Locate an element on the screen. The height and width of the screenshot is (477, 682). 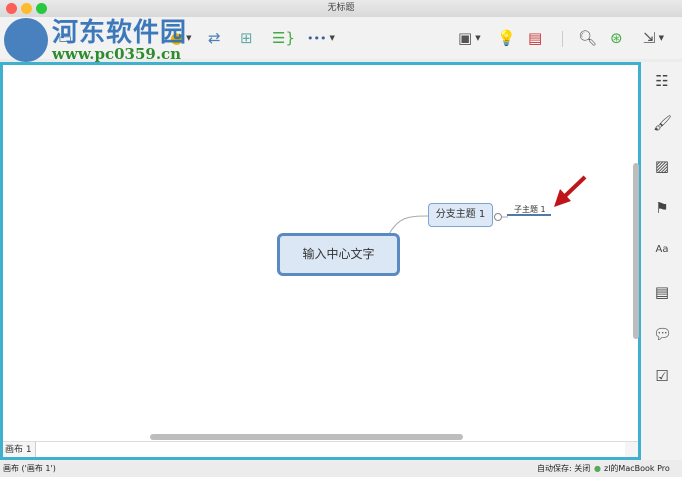
sheet-bar: 画布 1 is located at coordinates (320, 449).